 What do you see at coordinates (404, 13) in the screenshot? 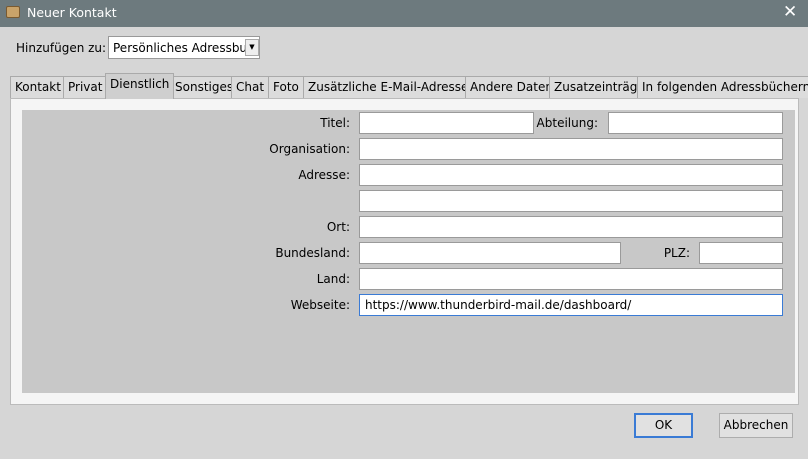
I see `title-bar: Neuer Kontakt ✕` at bounding box center [404, 13].